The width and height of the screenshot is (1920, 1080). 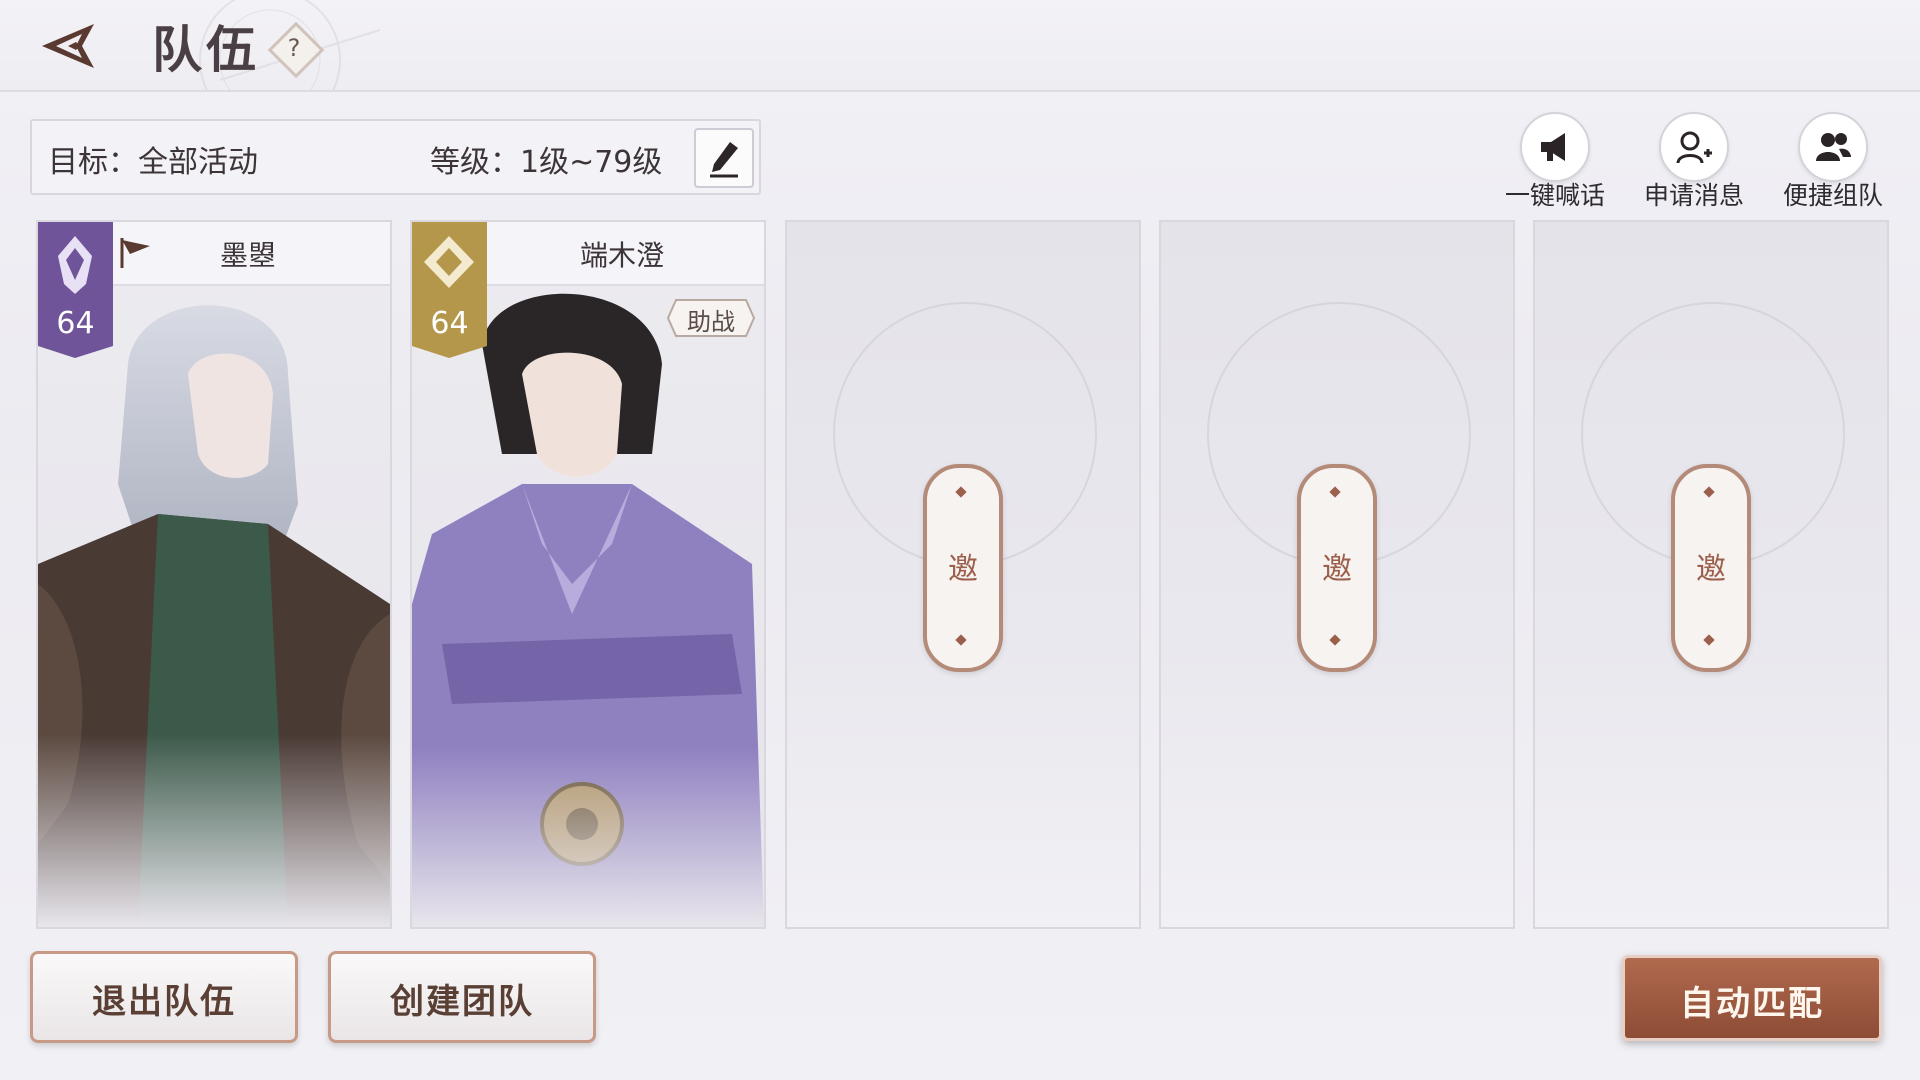 I want to click on member-card: 墨曌 64, so click(x=214, y=574).